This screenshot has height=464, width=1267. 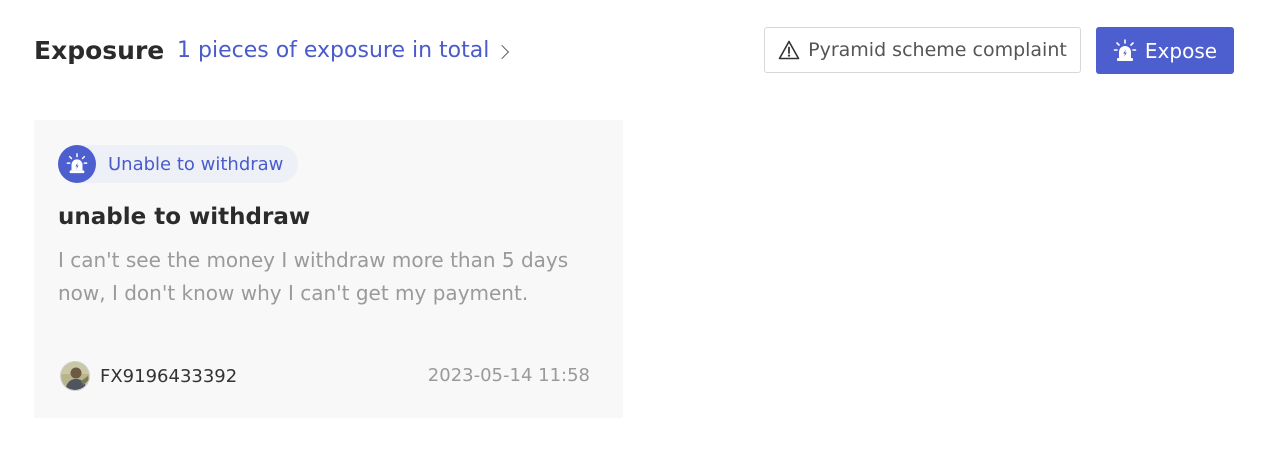 I want to click on chevron-right-icon, so click(x=502, y=51).